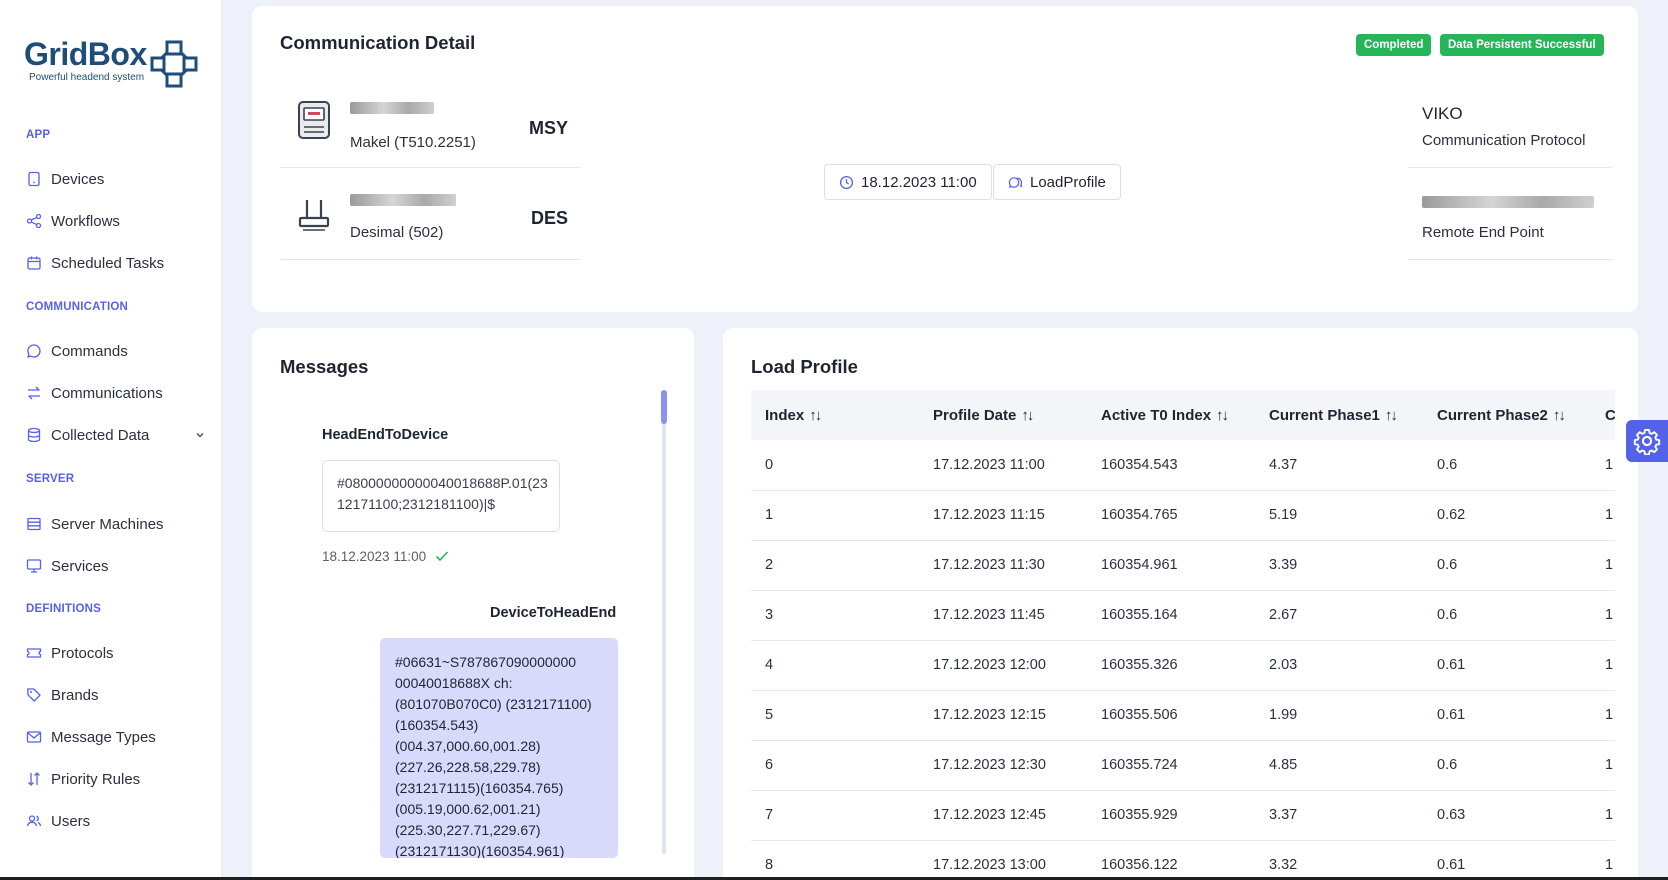  What do you see at coordinates (1183, 765) in the screenshot?
I see `table-row: 6 17.12.2023 12:30 160355.724 4.85 0.6 1` at bounding box center [1183, 765].